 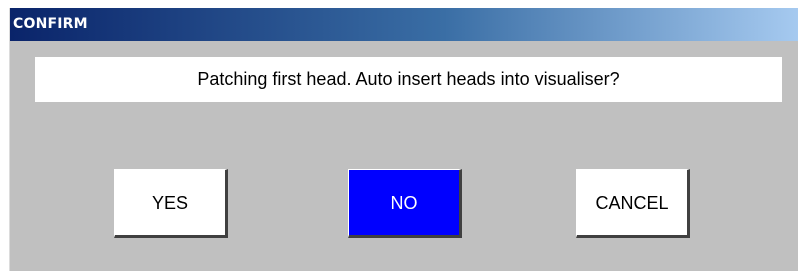 What do you see at coordinates (633, 203) in the screenshot?
I see `cancel-button: CANCEL` at bounding box center [633, 203].